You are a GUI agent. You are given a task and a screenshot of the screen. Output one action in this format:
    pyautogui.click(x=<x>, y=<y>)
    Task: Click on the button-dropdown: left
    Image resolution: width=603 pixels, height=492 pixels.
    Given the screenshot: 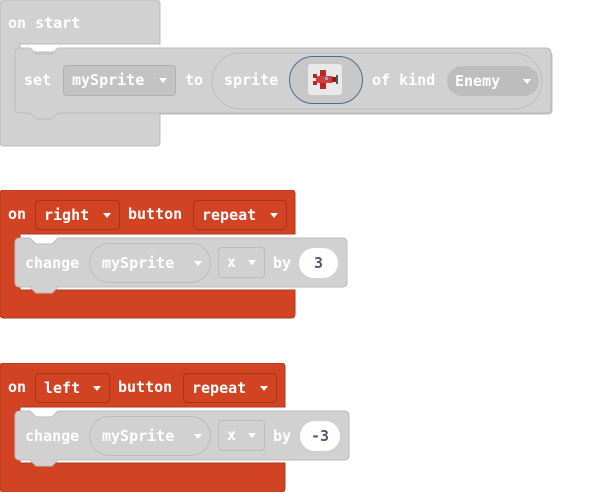 What is the action you would take?
    pyautogui.click(x=72, y=388)
    